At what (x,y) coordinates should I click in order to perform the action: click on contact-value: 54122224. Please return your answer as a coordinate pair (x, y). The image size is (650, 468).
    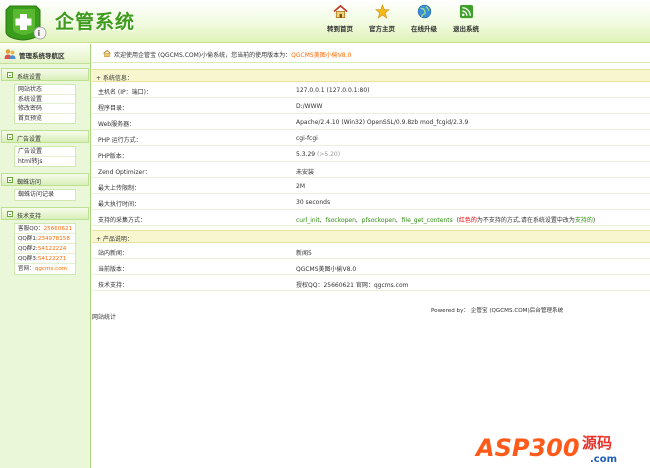
    Looking at the image, I should click on (52, 248).